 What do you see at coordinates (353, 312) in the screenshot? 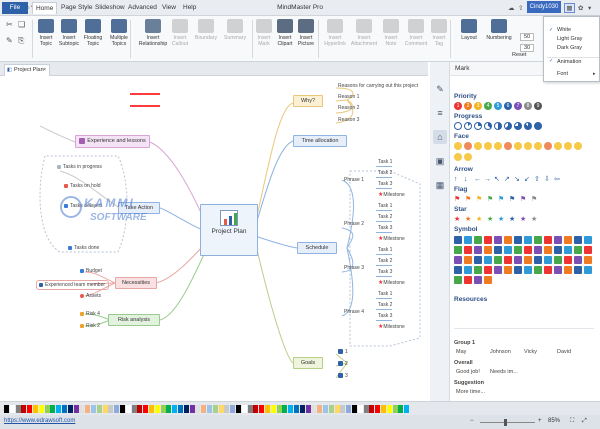
I see `phase-4: Phrase 4` at bounding box center [353, 312].